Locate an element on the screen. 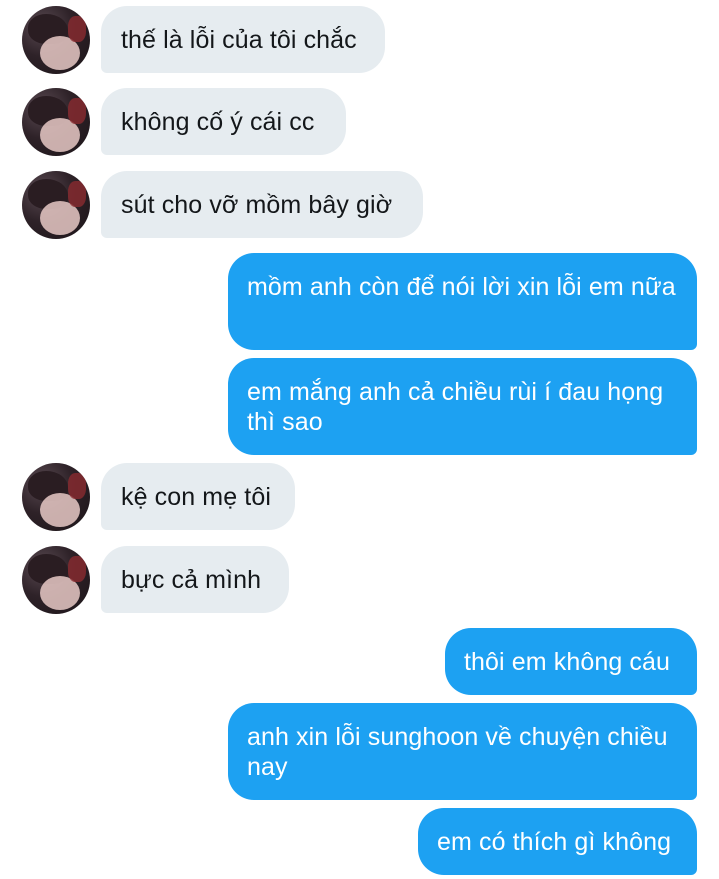 Image resolution: width=719 pixels, height=879 pixels. incoming-message-bubble: sút cho vỡ mồm bây giờ is located at coordinates (262, 204).